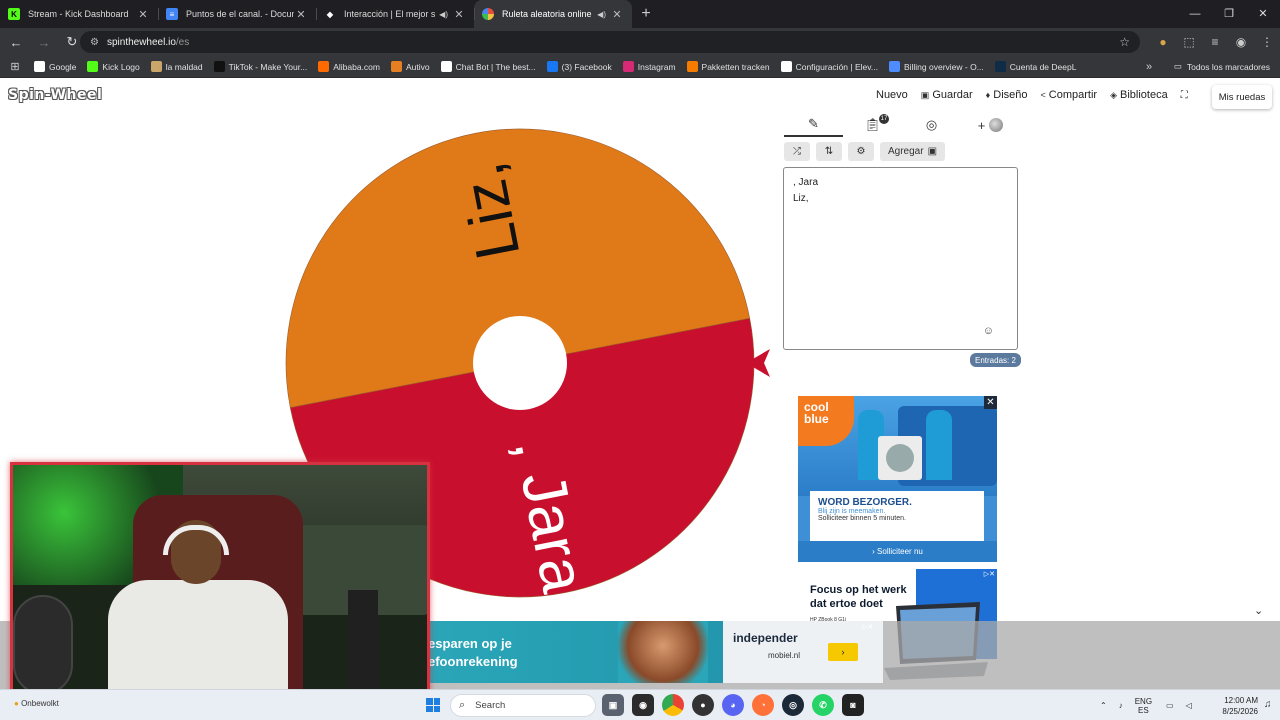 This screenshot has width=1280, height=720. I want to click on ad-text: esparen op je efoonrekening, so click(473, 653).